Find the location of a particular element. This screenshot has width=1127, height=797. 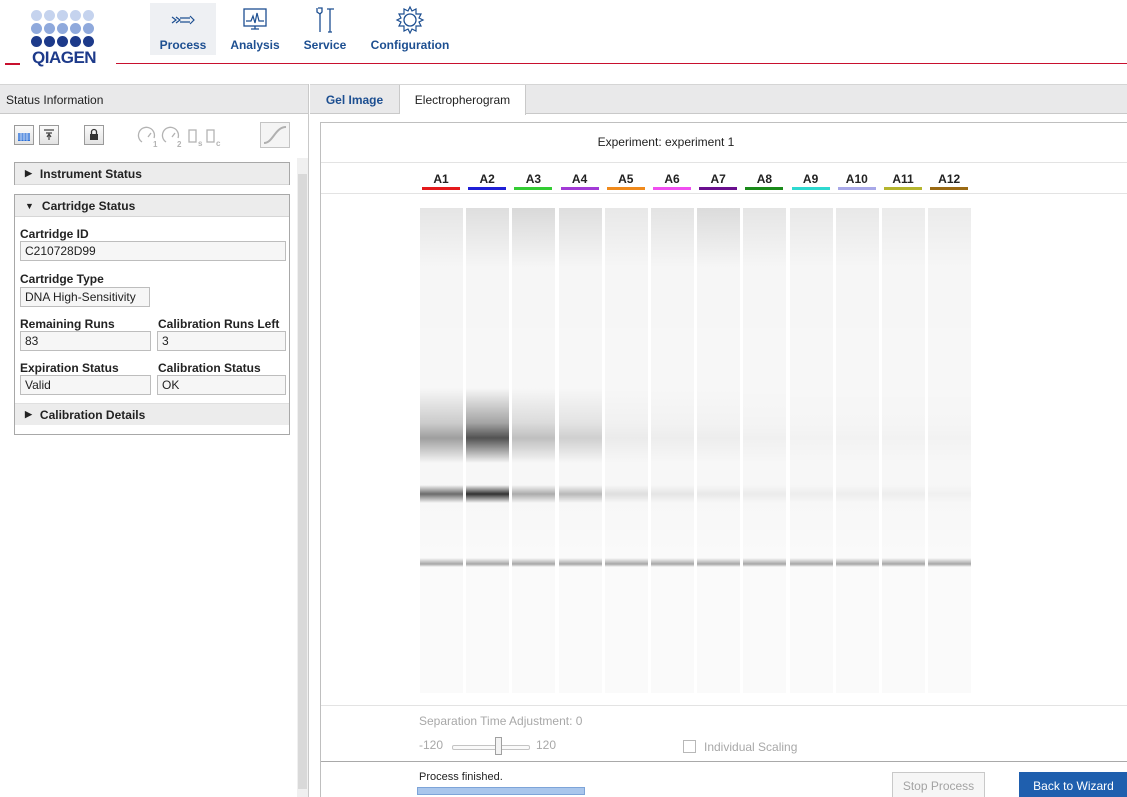

separation-time-slider is located at coordinates (491, 747).